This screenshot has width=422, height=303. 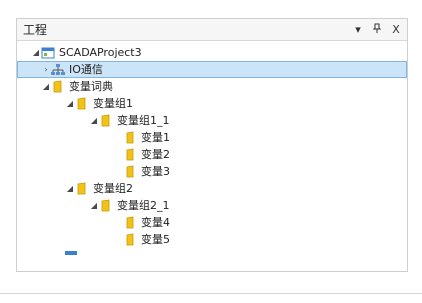 I want to click on tree-item-group1-1: ◢ 变量组1_1, so click(x=212, y=120).